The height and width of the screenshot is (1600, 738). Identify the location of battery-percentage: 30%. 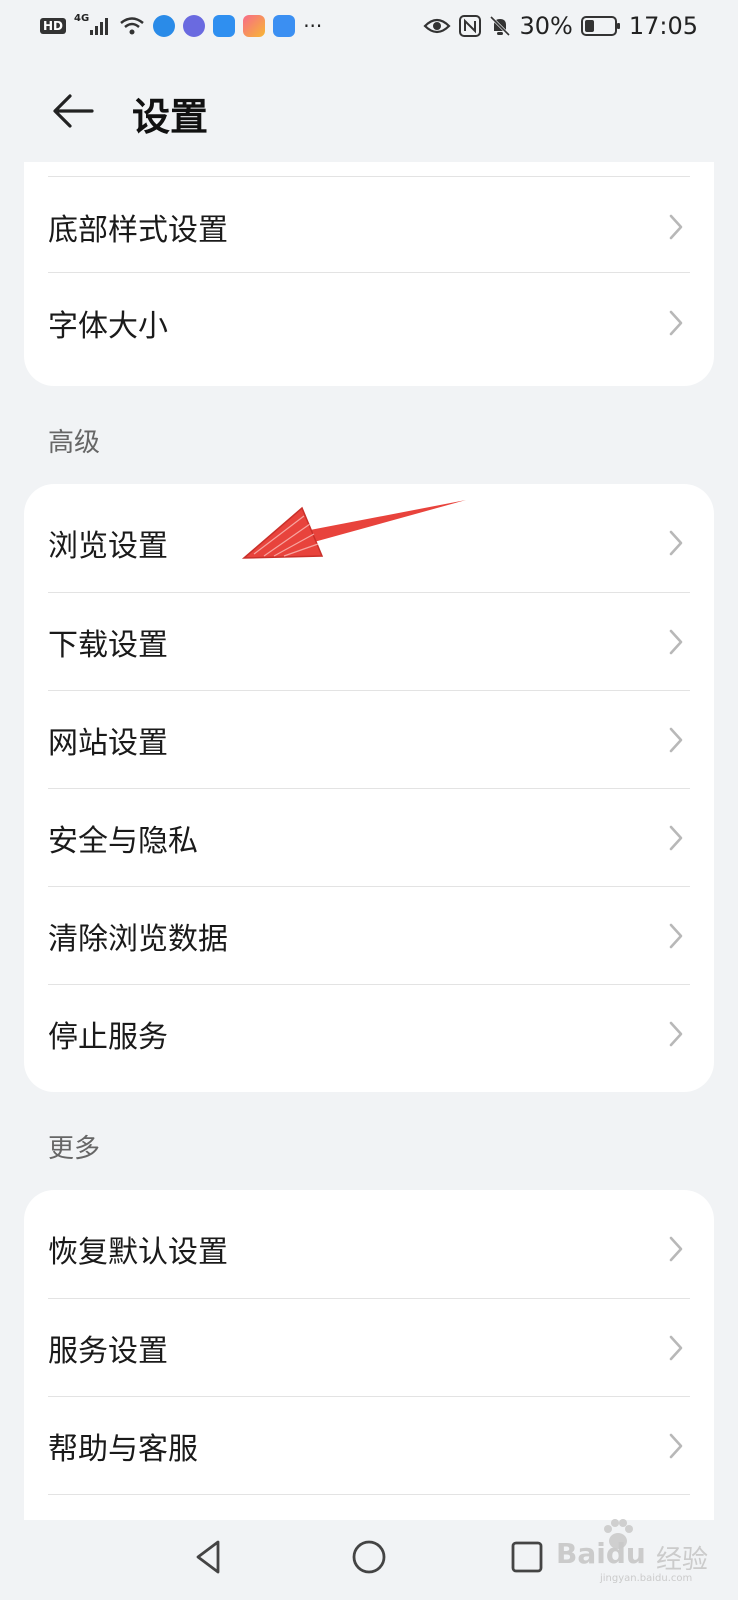
(546, 26).